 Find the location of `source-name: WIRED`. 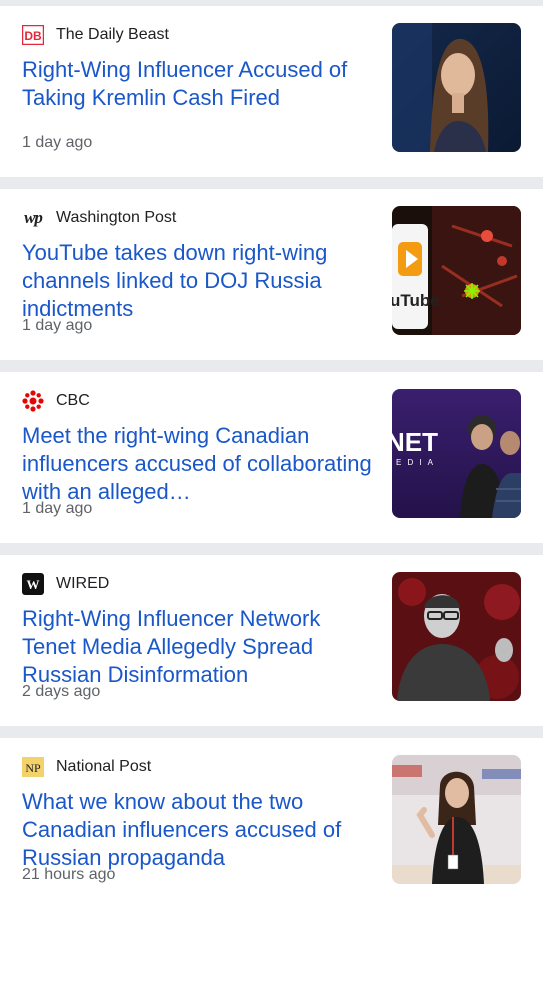

source-name: WIRED is located at coordinates (83, 583).